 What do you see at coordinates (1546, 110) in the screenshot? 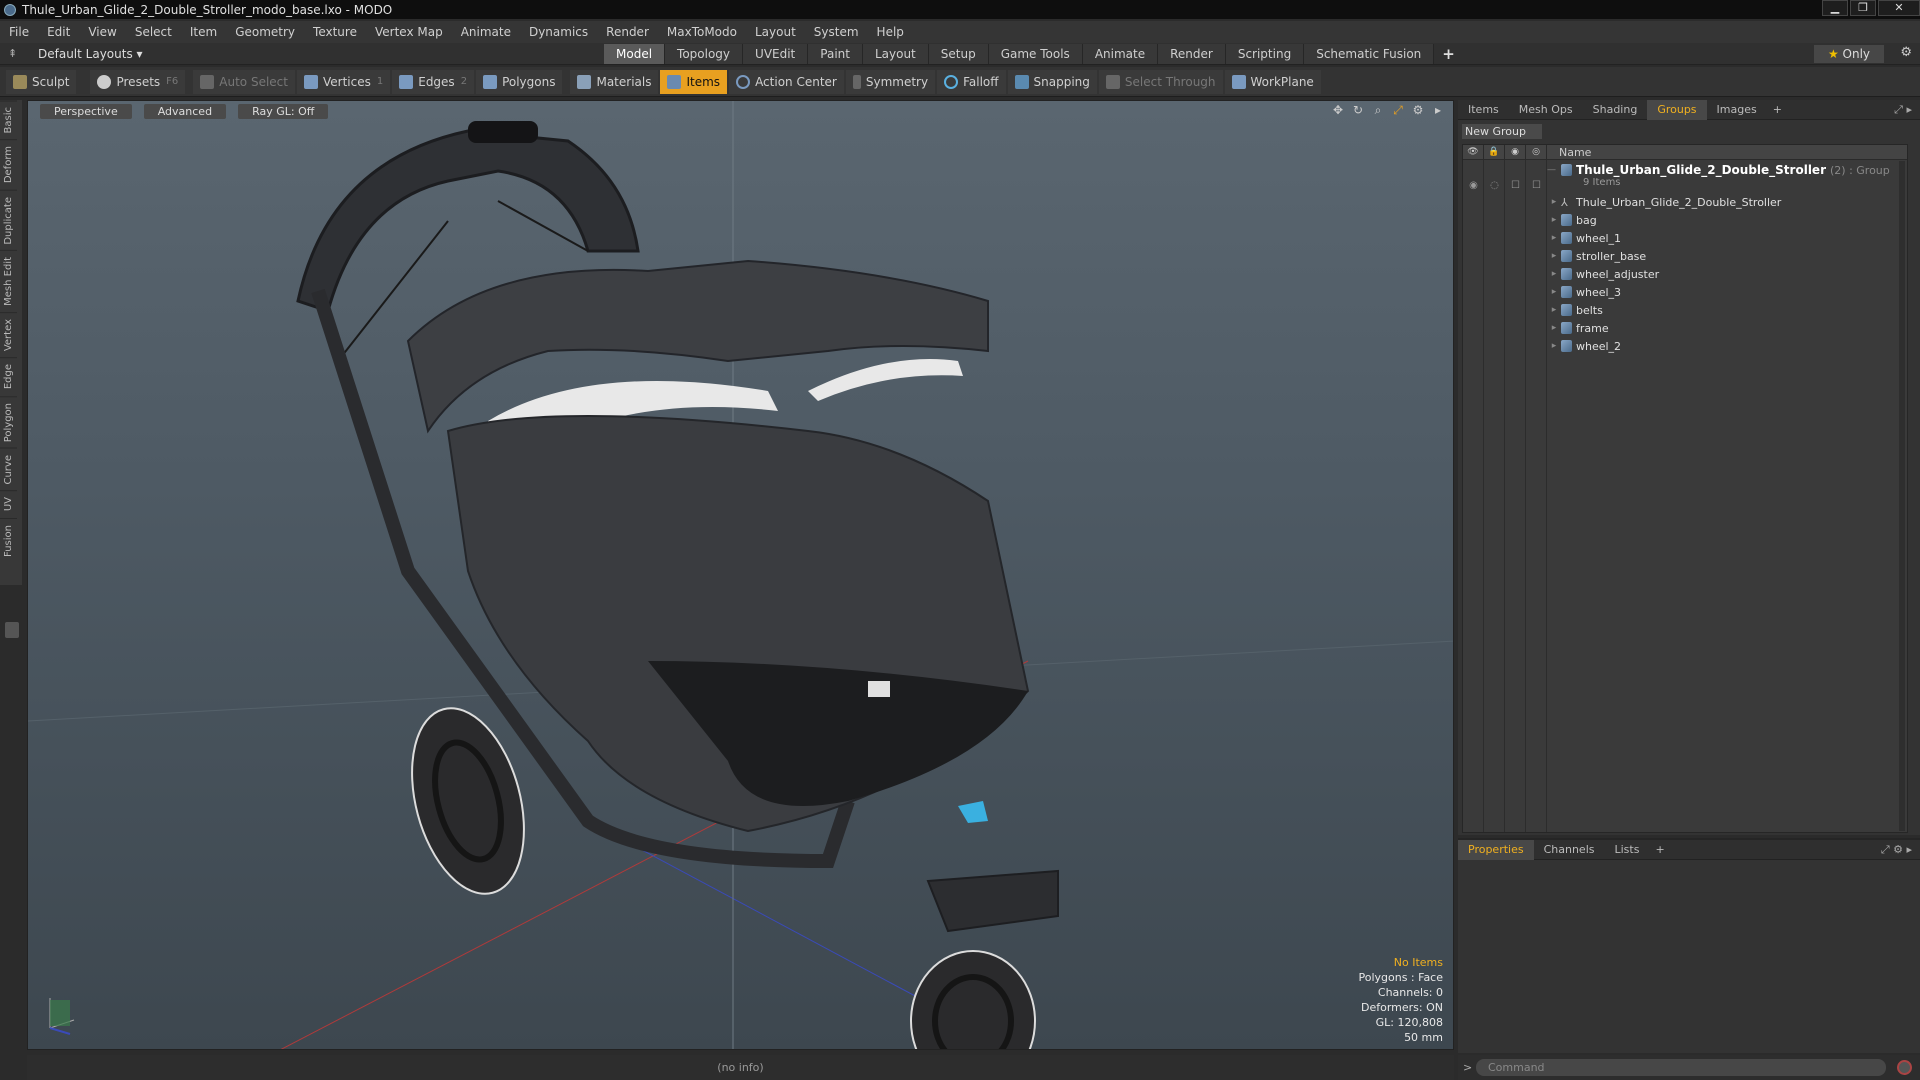
I see `tab-mesh-ops: Mesh Ops` at bounding box center [1546, 110].